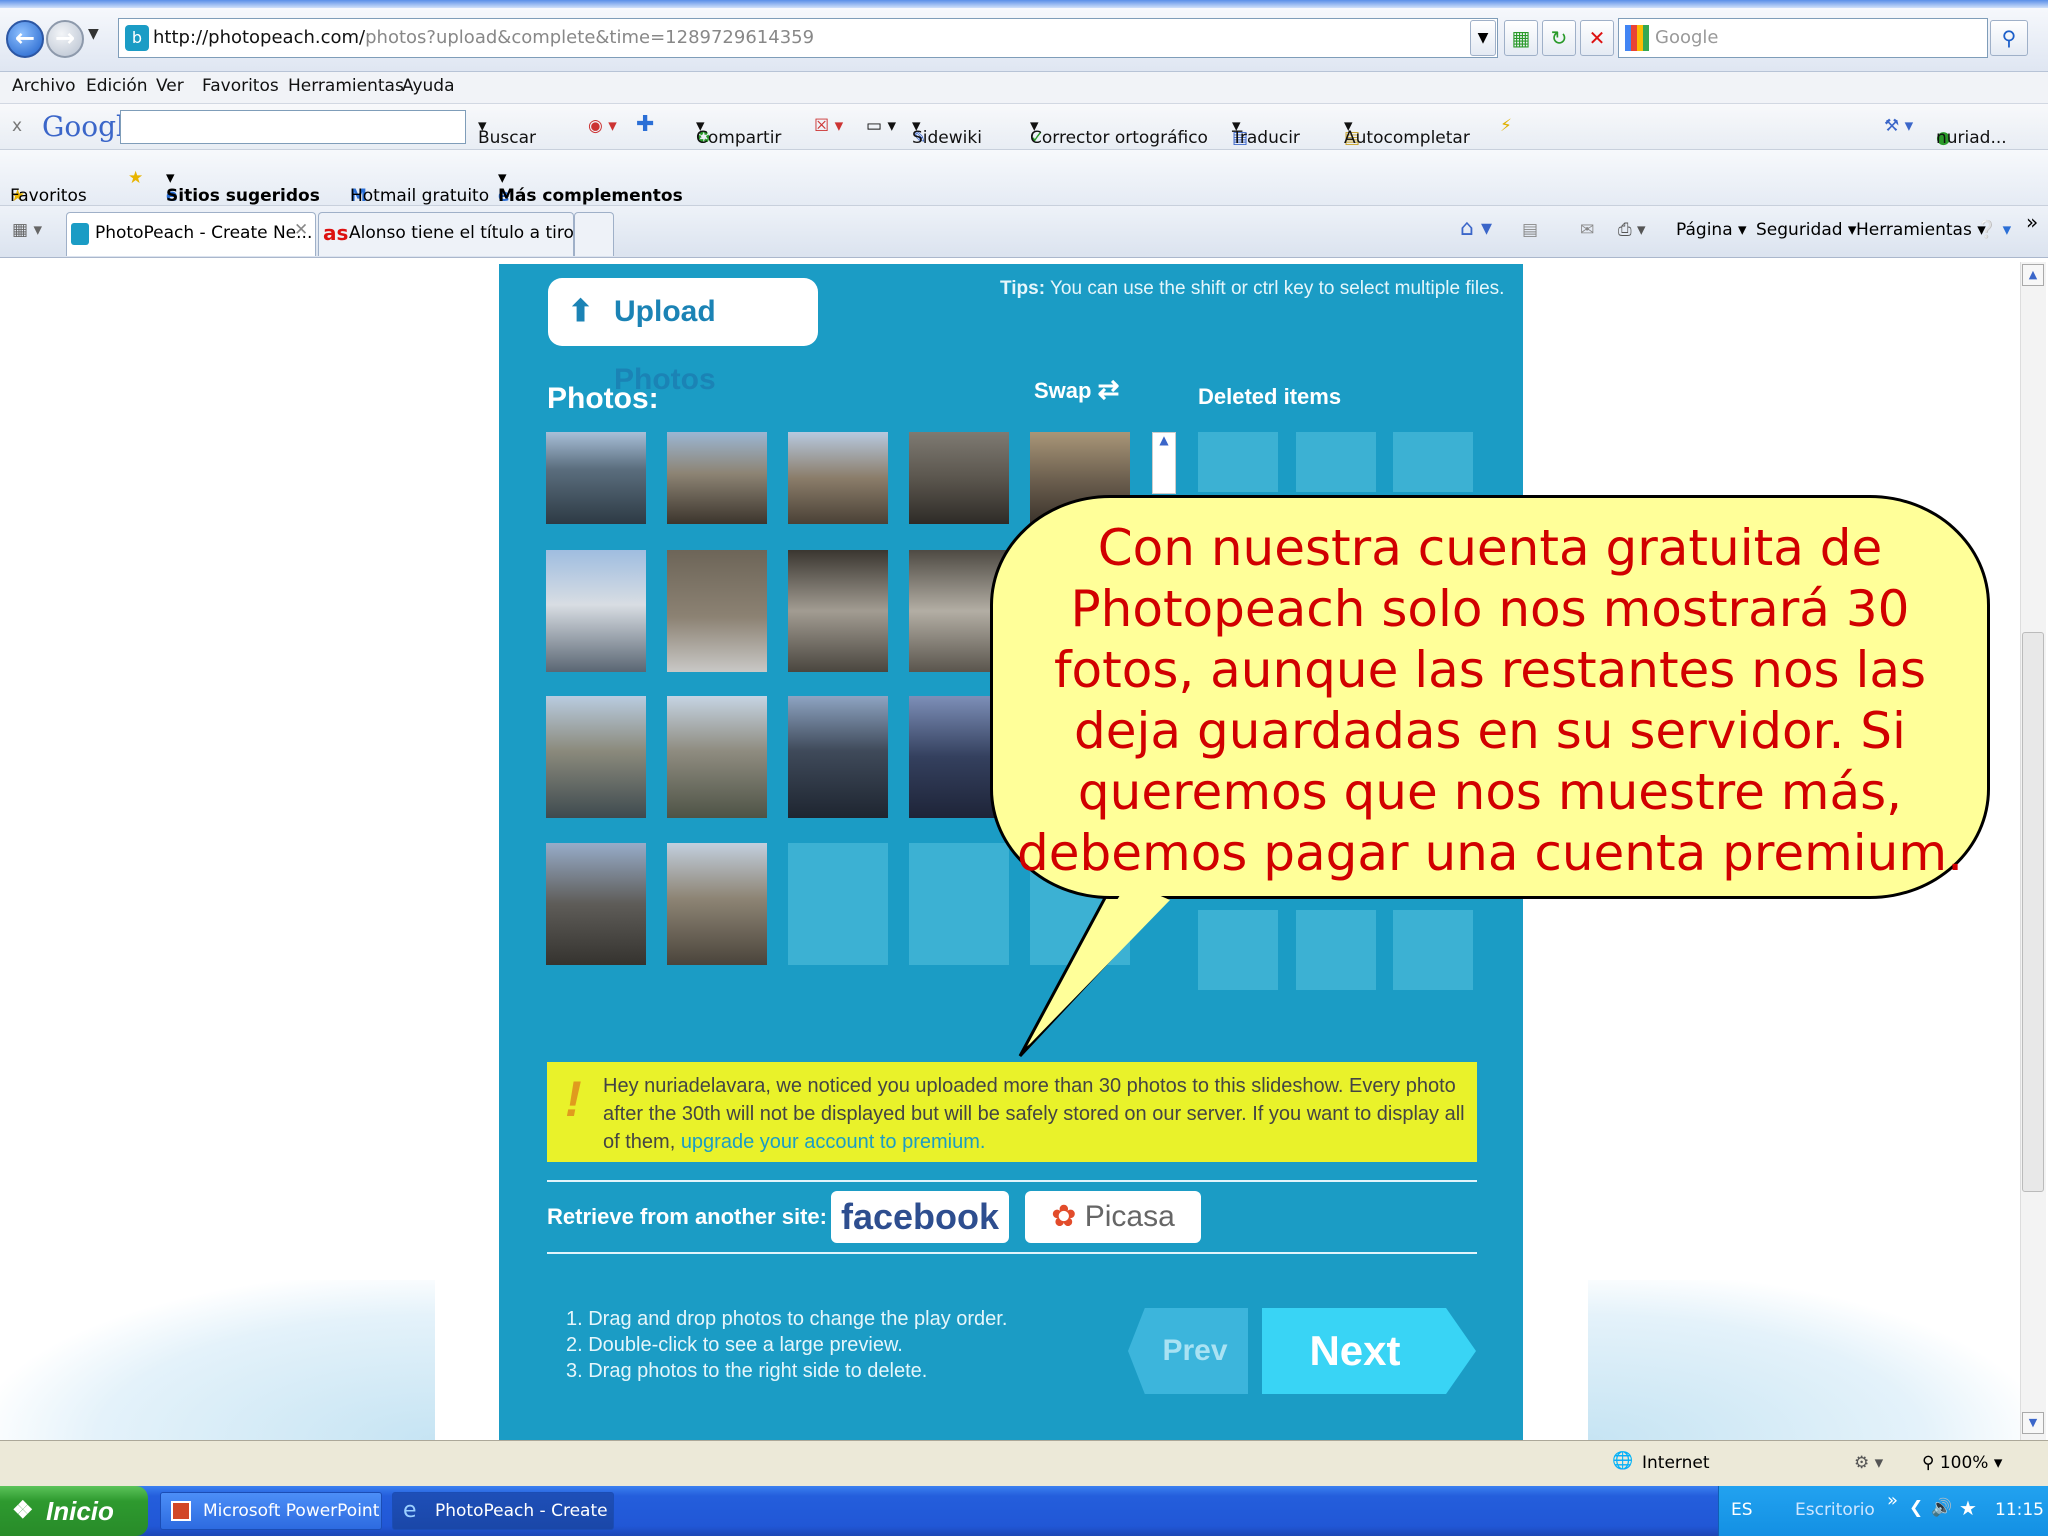 This screenshot has height=1536, width=2048. I want to click on quick-tabs-icon: ▦ ▾, so click(27, 230).